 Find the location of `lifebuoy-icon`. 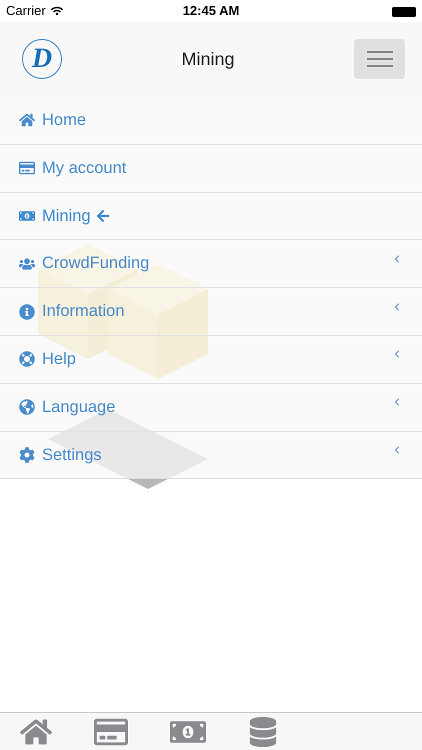

lifebuoy-icon is located at coordinates (27, 359).